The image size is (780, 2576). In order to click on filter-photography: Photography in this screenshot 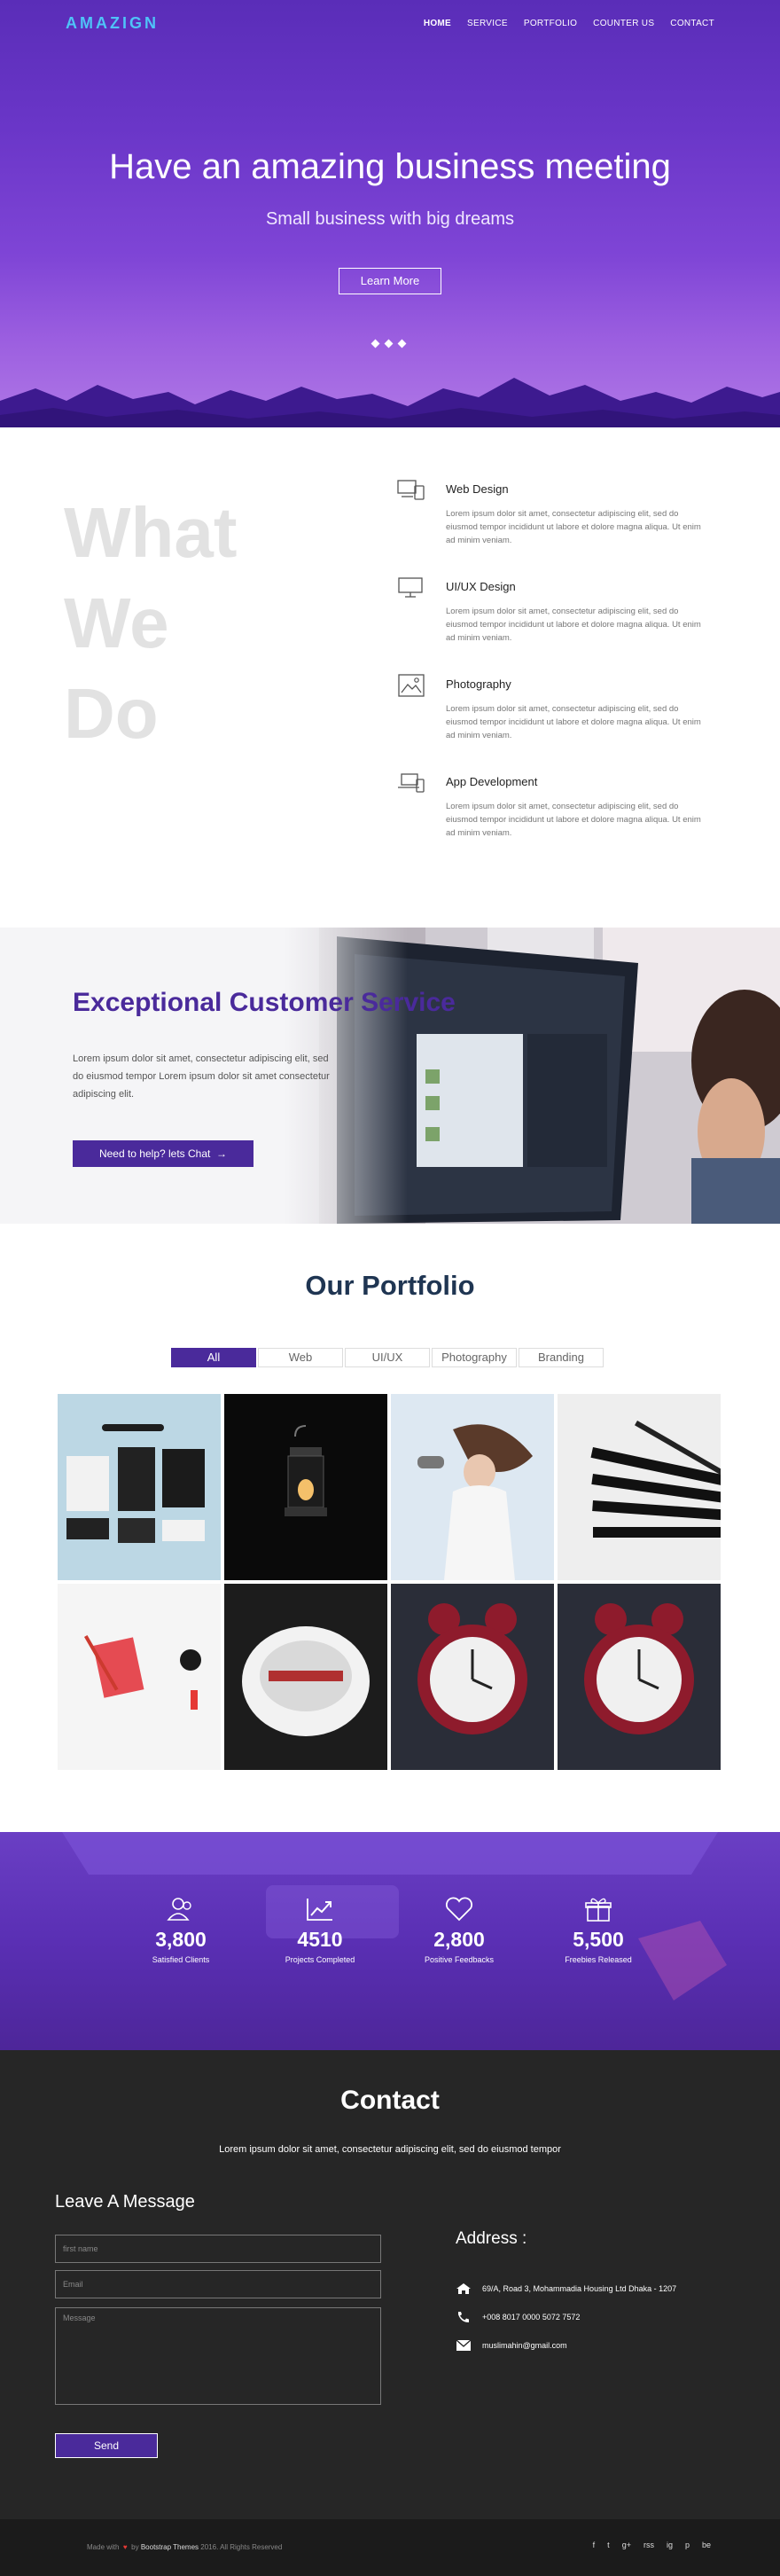, I will do `click(474, 1357)`.